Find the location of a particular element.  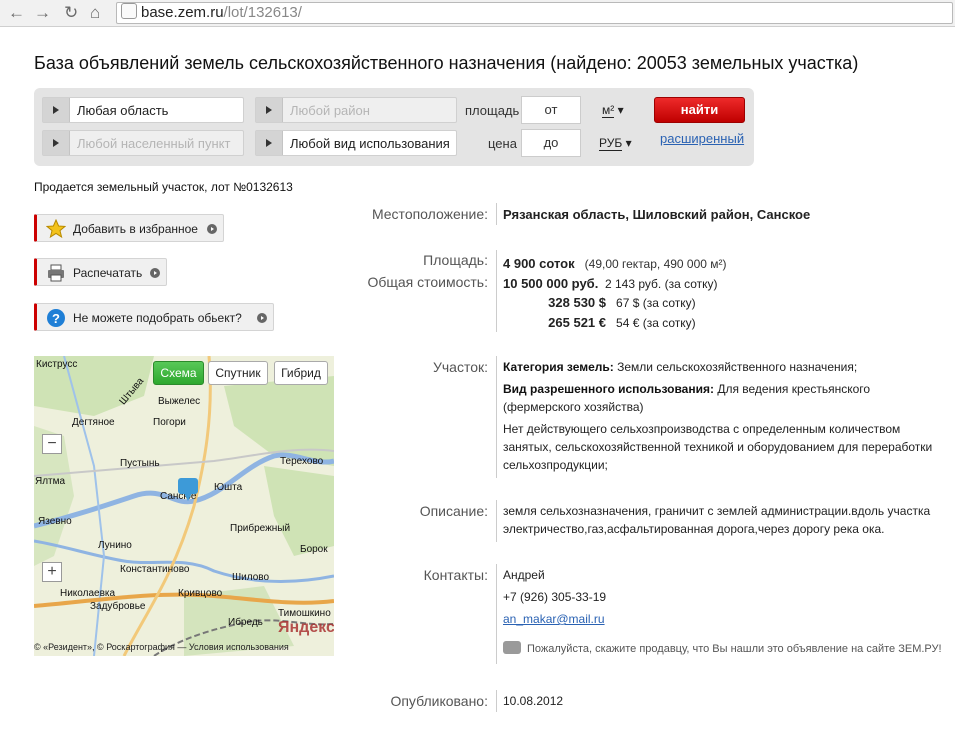

map-place-label: Киструсс is located at coordinates (57, 364).